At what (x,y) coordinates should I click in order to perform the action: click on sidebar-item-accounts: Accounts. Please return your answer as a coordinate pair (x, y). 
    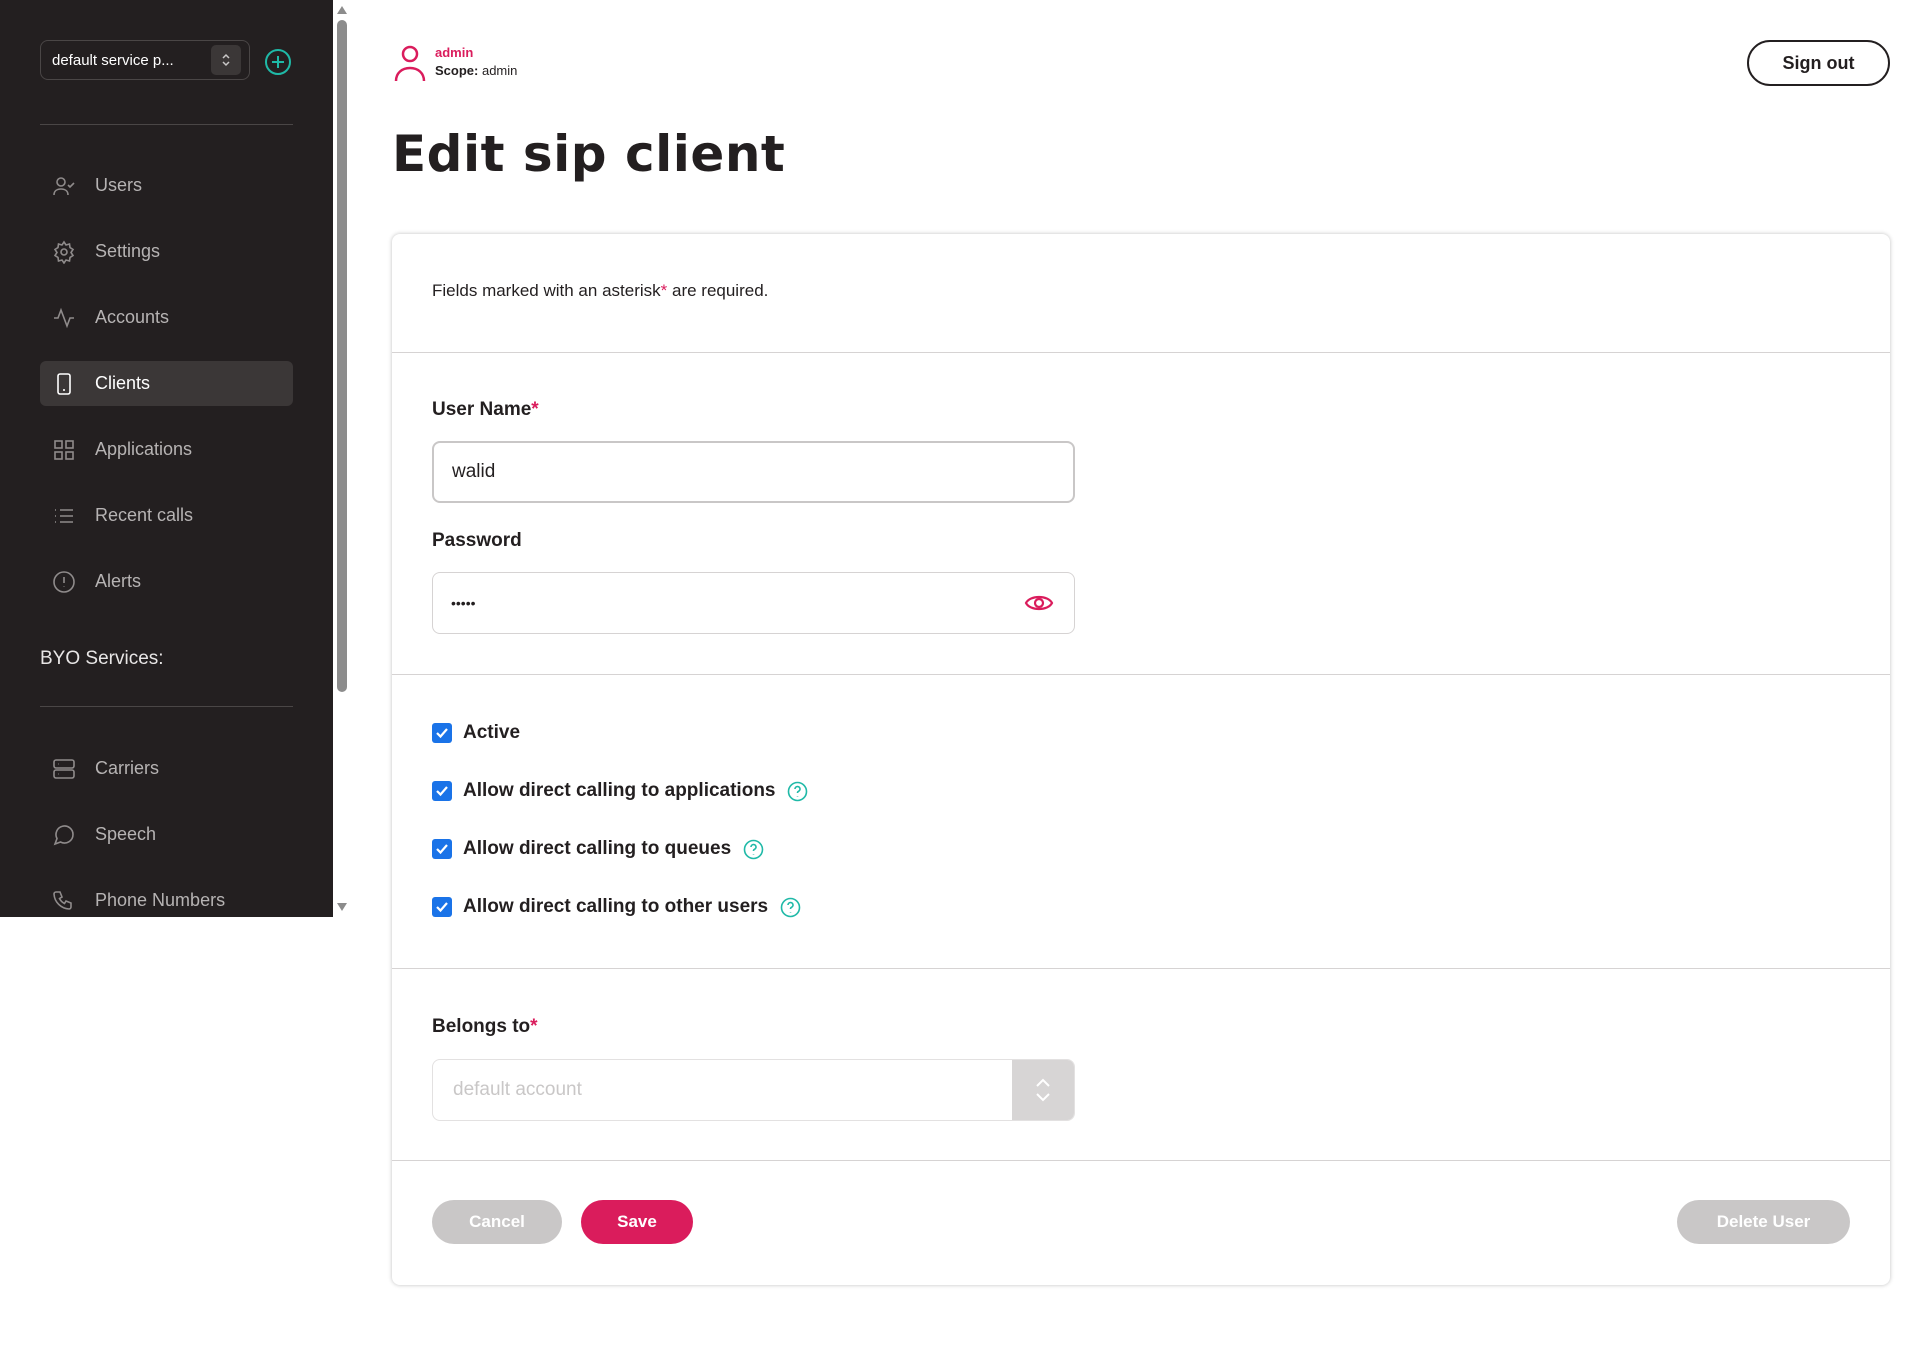
    Looking at the image, I should click on (166, 317).